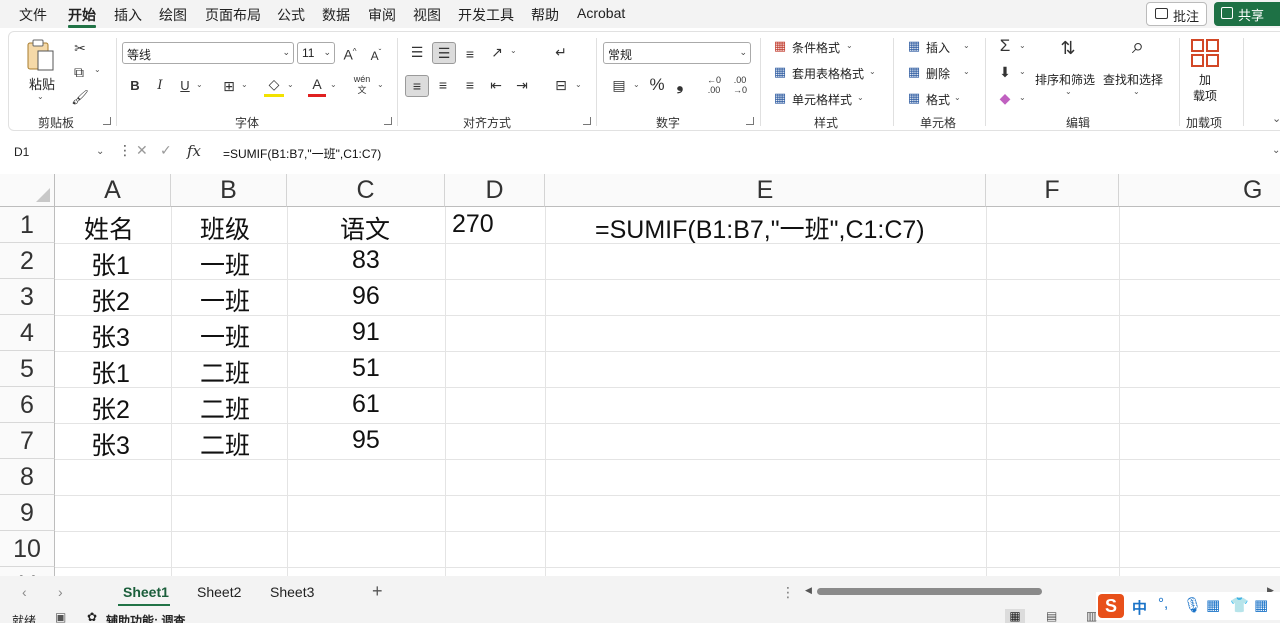 The width and height of the screenshot is (1280, 623). Describe the element at coordinates (110, 408) in the screenshot. I see `cell-a6: 张2` at that location.